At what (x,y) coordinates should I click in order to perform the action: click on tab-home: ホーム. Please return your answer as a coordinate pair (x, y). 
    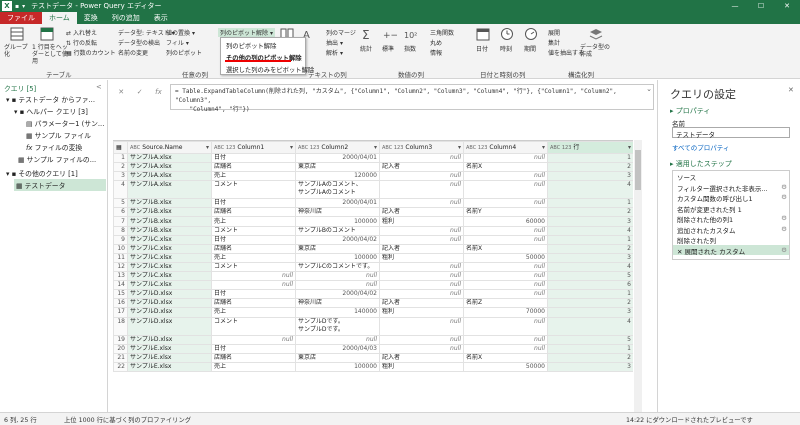
    Looking at the image, I should click on (59, 18).